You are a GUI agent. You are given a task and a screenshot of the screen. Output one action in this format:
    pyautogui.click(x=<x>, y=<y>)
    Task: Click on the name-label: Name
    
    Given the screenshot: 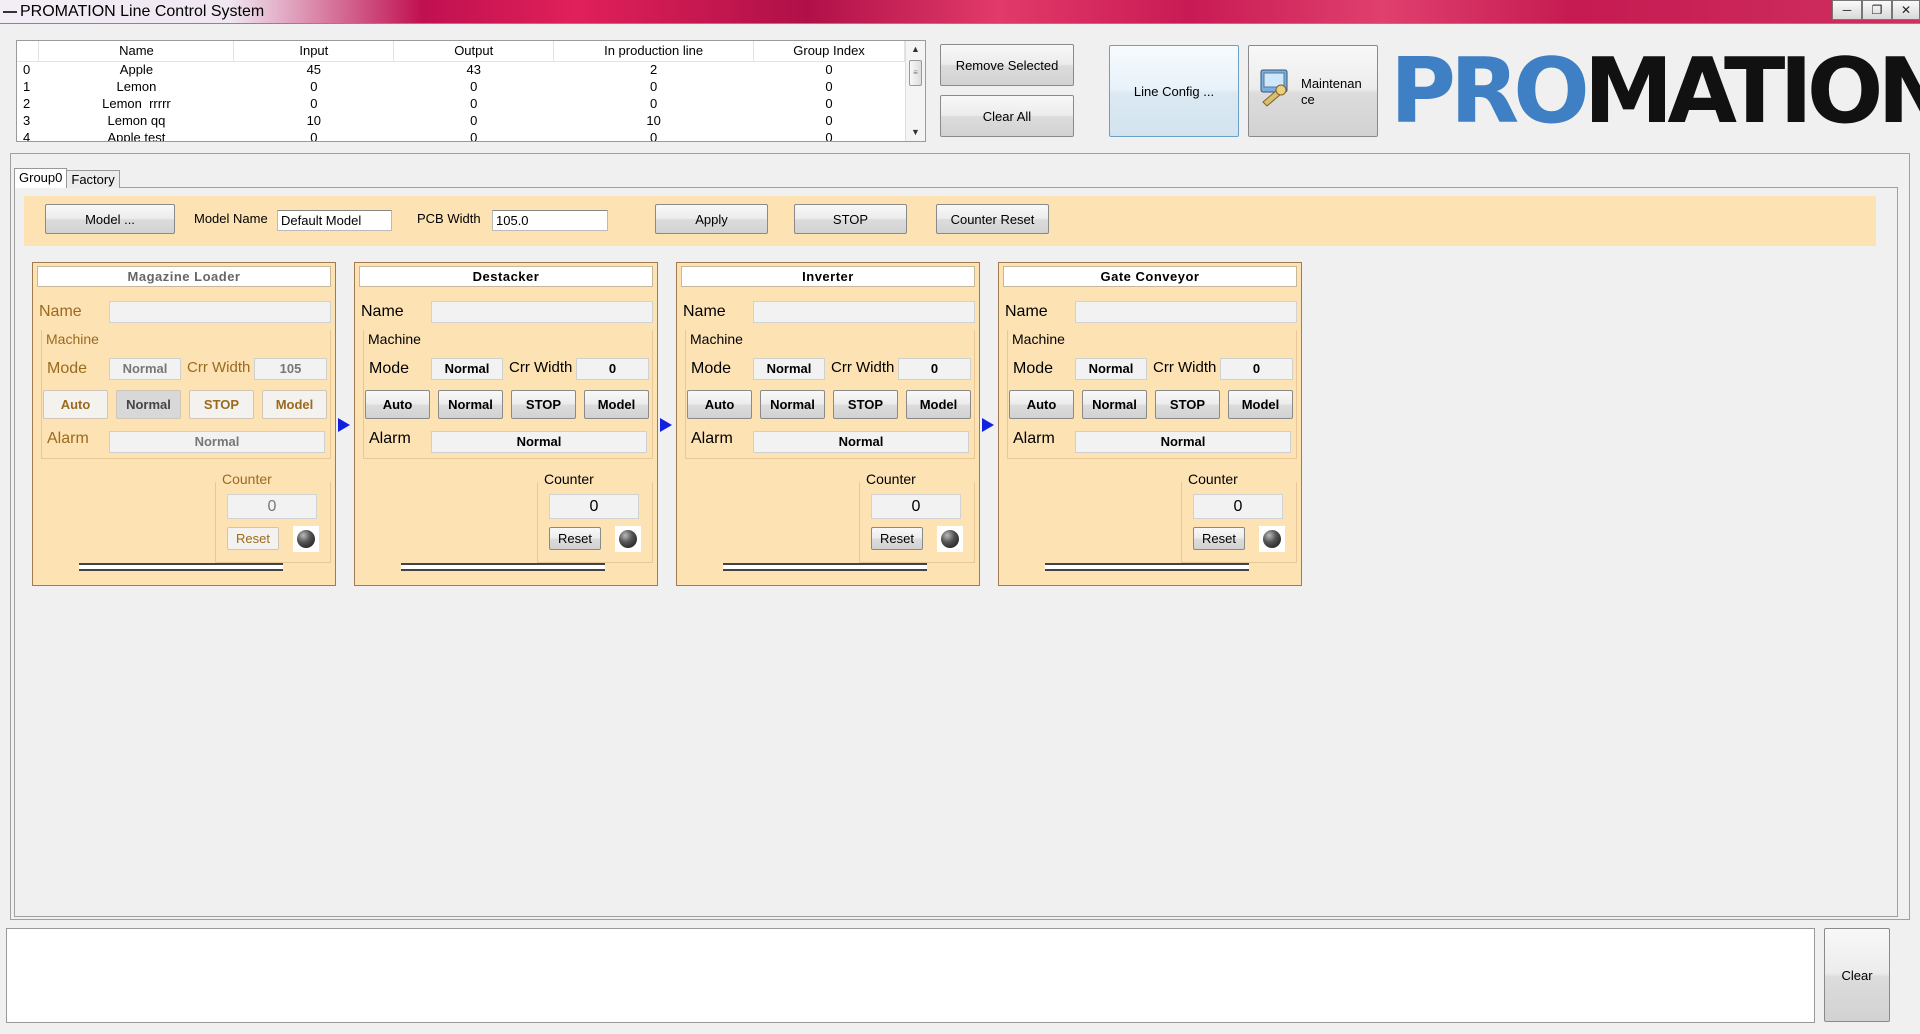 What is the action you would take?
    pyautogui.click(x=60, y=311)
    